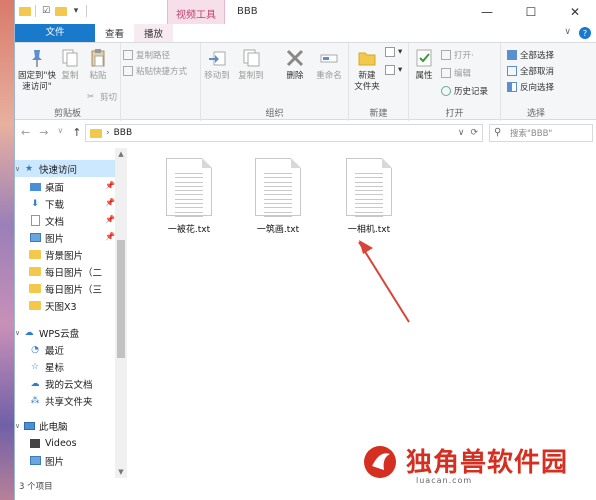 Image resolution: width=596 pixels, height=500 pixels. Describe the element at coordinates (46, 11) in the screenshot. I see `properties-check-icon: ☑` at that location.